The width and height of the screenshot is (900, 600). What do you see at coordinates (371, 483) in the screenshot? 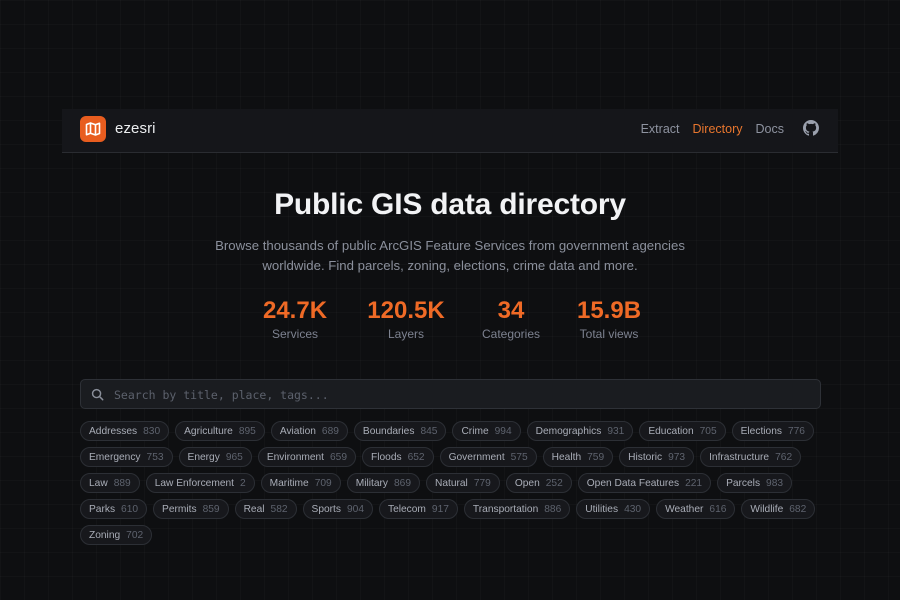
I see `tag-label: Military` at bounding box center [371, 483].